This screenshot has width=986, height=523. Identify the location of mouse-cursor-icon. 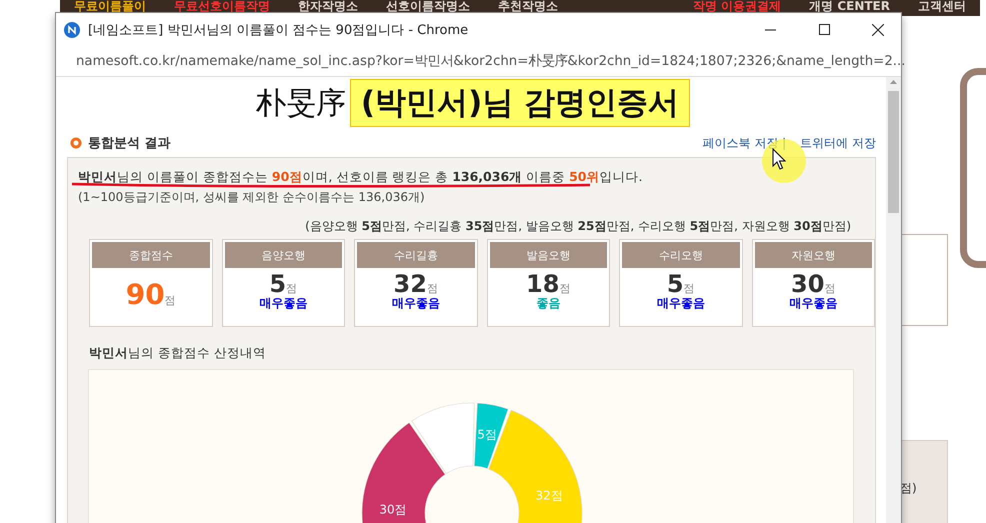
(779, 159).